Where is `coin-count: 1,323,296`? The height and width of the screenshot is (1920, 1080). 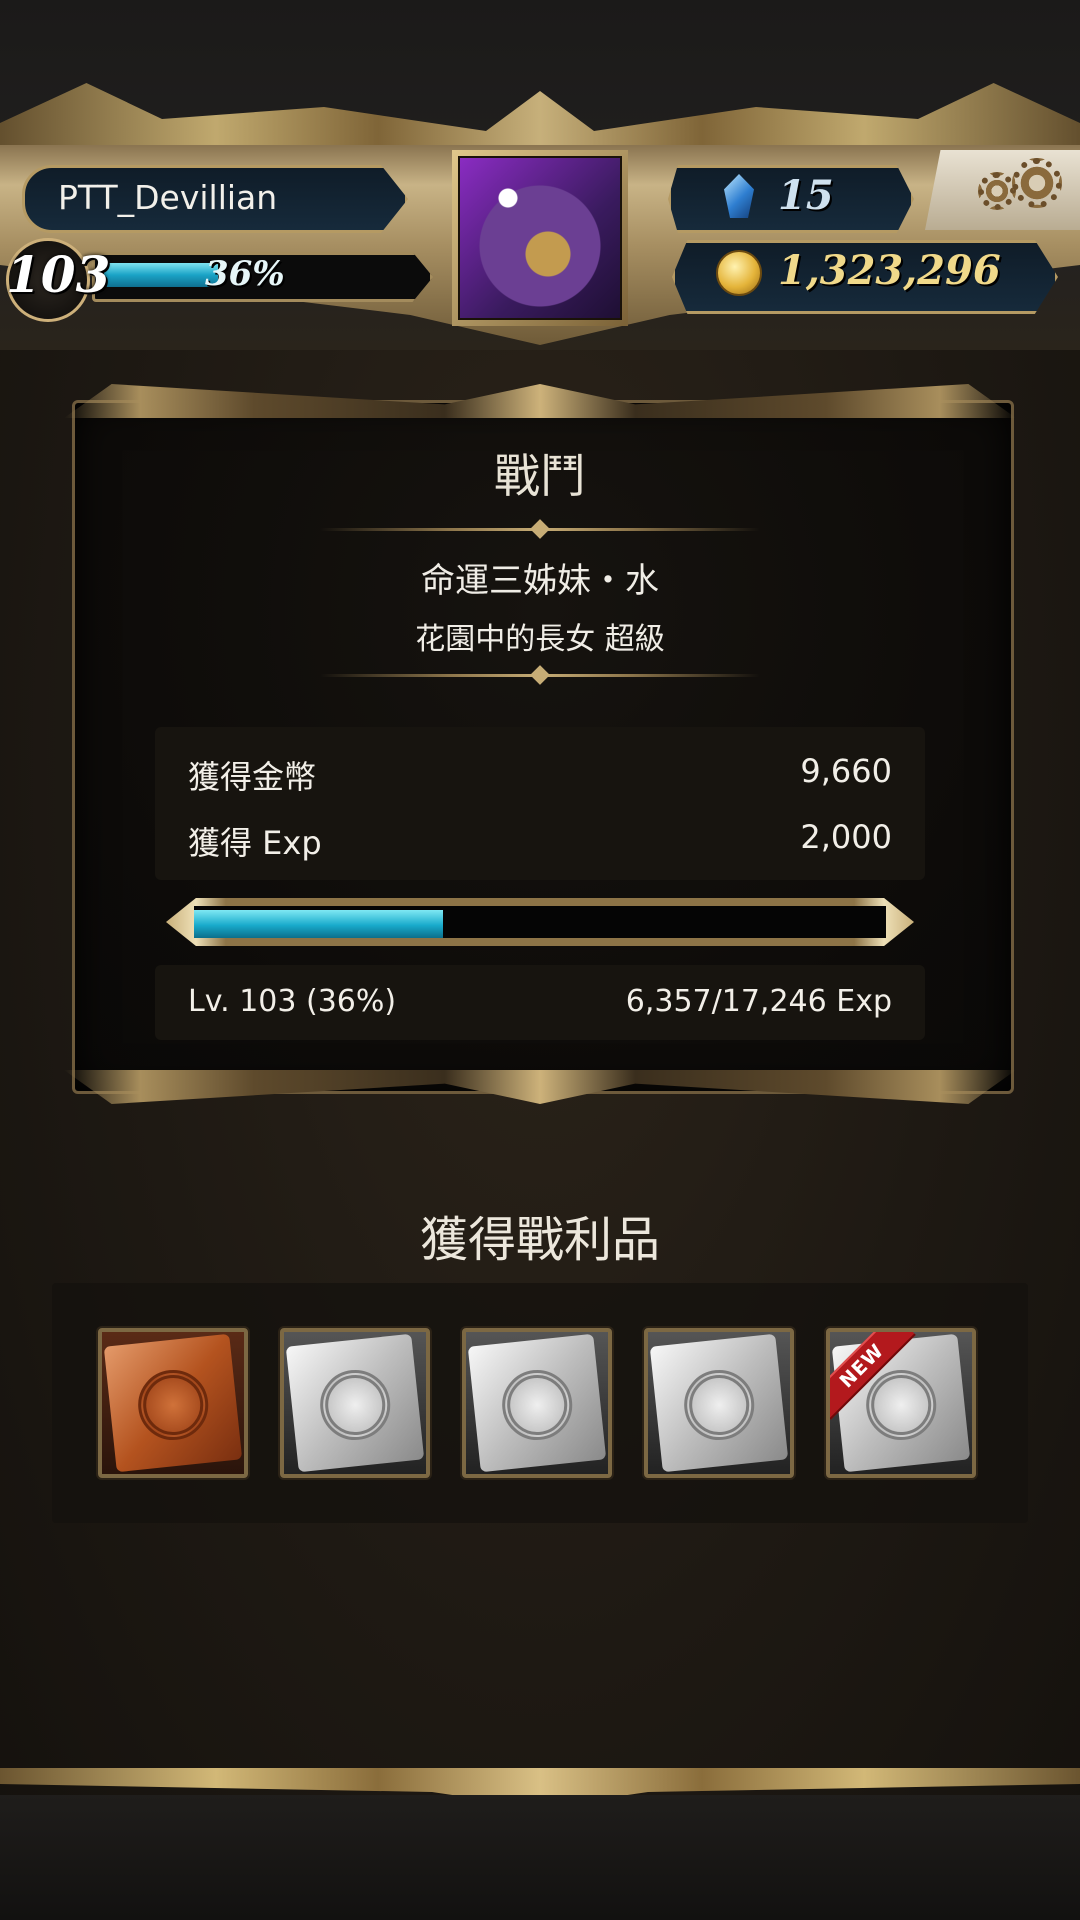
coin-count: 1,323,296 is located at coordinates (889, 270).